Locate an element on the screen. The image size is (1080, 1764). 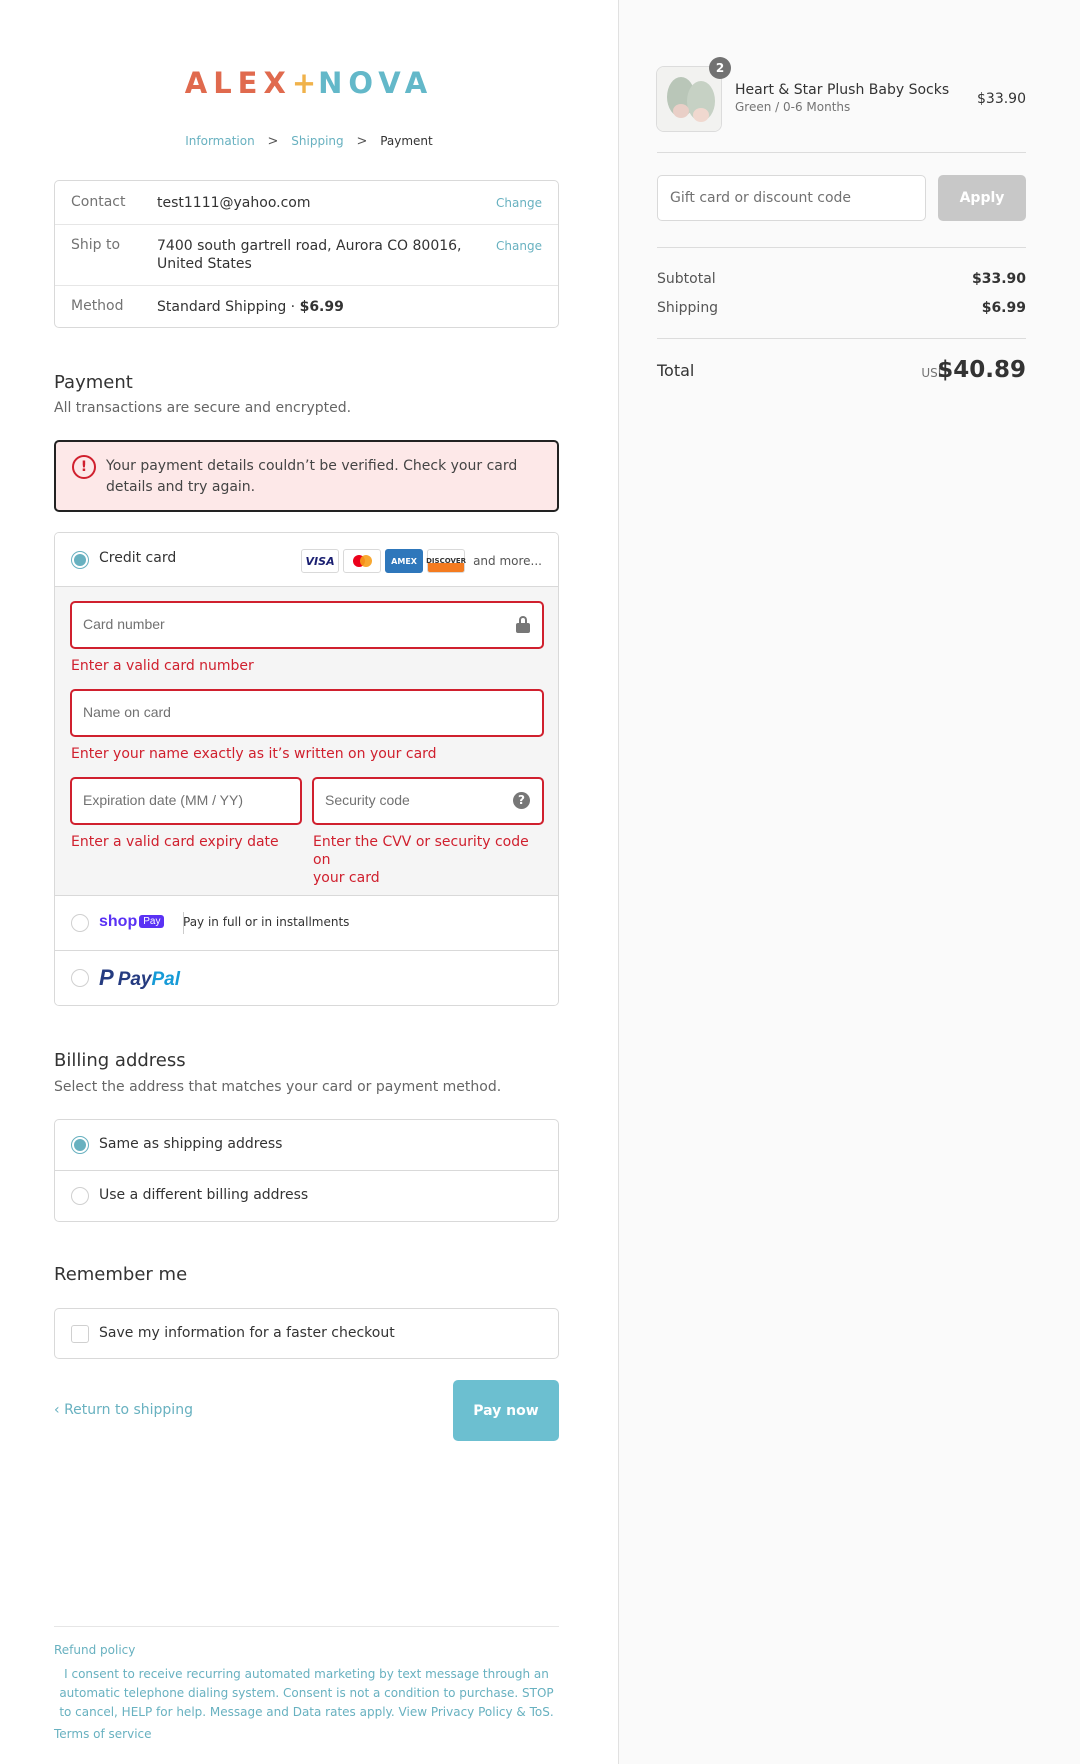
remember-title: Remember me is located at coordinates (121, 1274).